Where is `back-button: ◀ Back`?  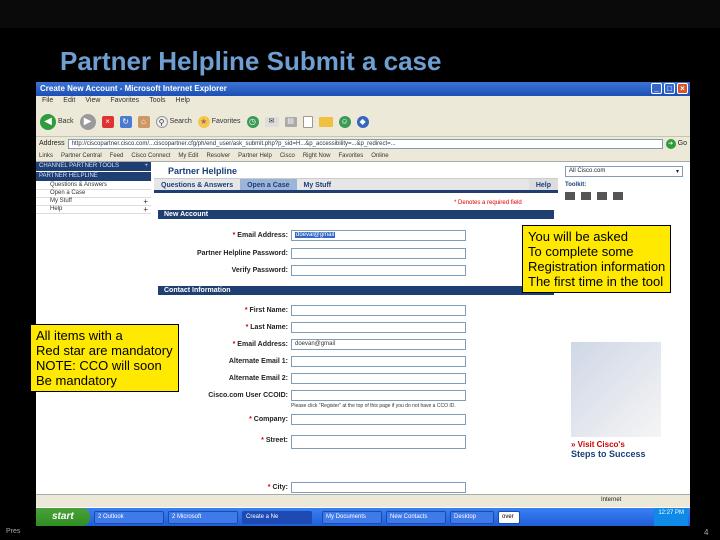 back-button: ◀ Back is located at coordinates (57, 121).